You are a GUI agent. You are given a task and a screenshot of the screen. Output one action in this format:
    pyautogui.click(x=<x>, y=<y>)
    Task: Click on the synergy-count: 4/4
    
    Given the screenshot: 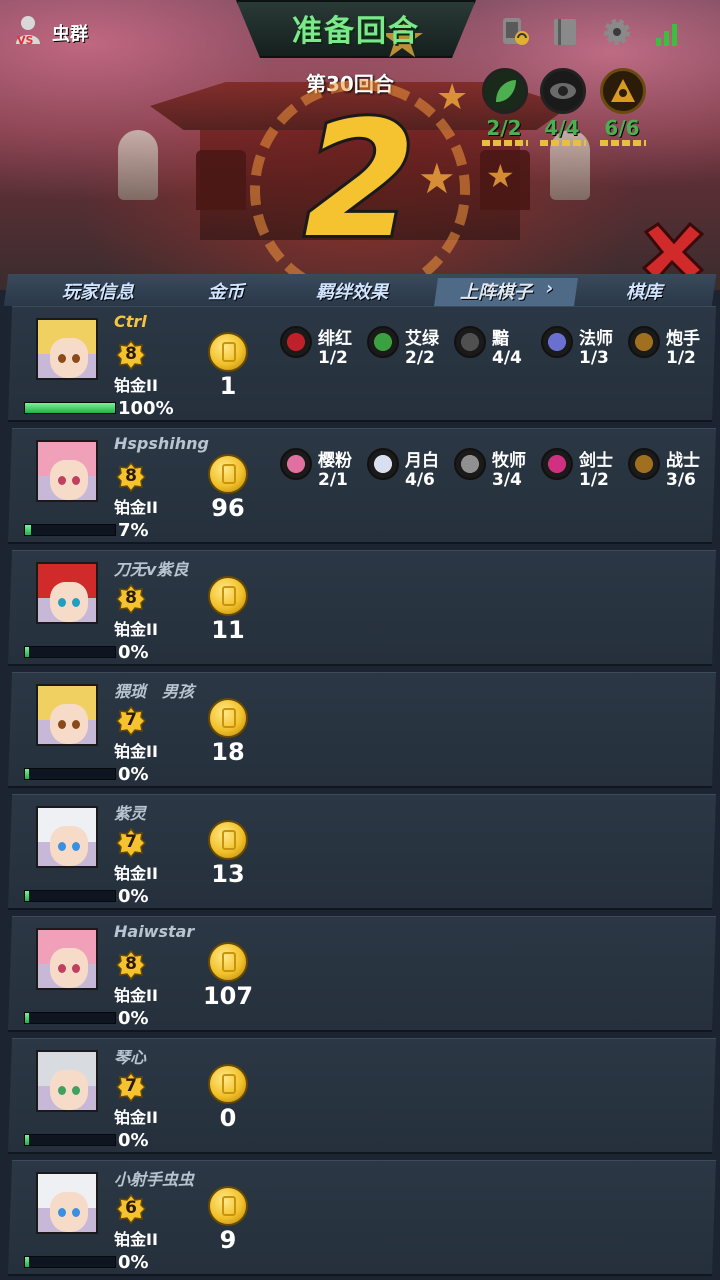 What is the action you would take?
    pyautogui.click(x=562, y=128)
    